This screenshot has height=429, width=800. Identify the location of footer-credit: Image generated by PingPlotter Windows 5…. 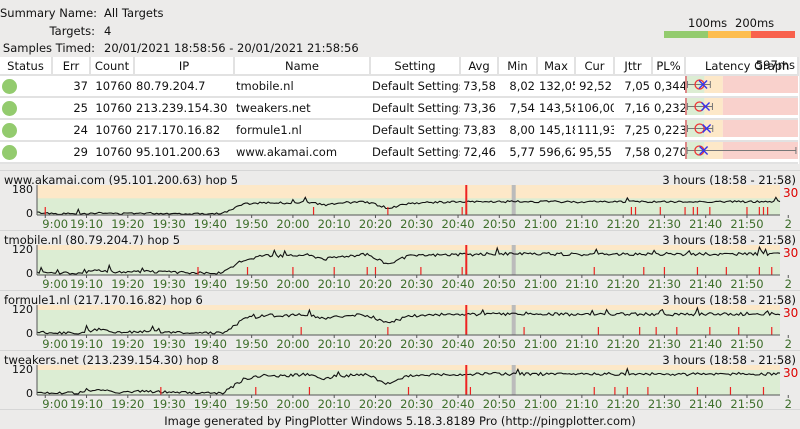
(400, 418).